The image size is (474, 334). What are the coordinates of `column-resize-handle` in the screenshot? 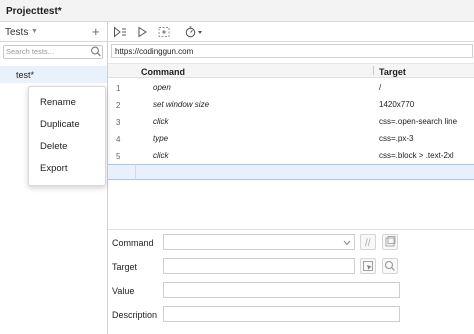 It's located at (373, 70).